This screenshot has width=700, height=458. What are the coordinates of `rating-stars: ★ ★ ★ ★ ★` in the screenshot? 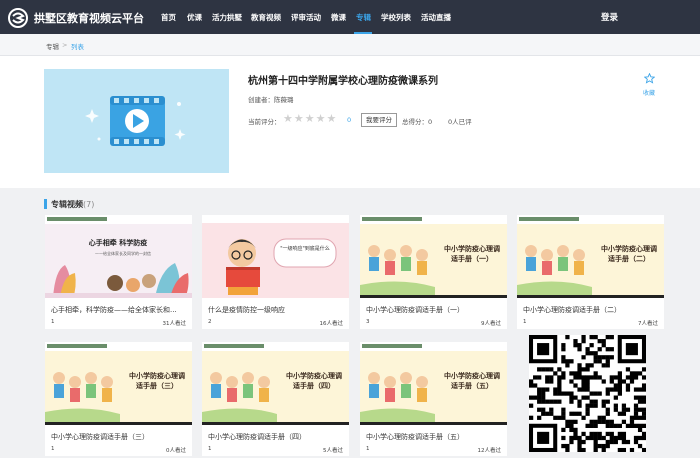 It's located at (309, 118).